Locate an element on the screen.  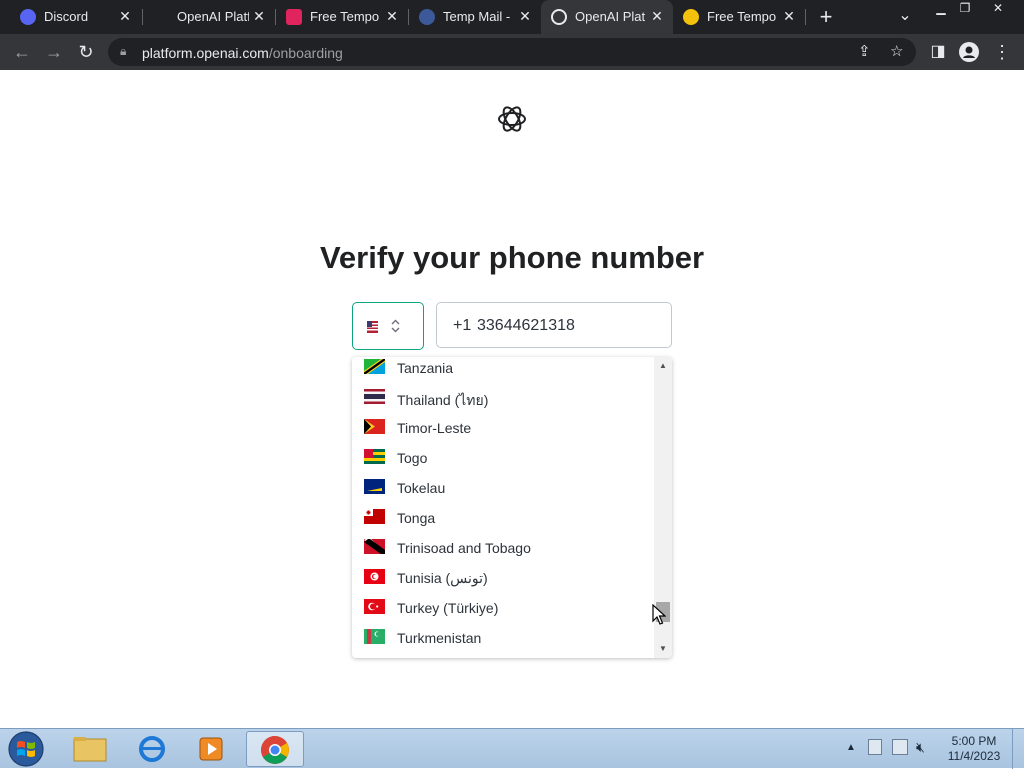
country-option-trinidad-and-tobago: Trinisoad and Tobago is located at coordinates (503, 547).